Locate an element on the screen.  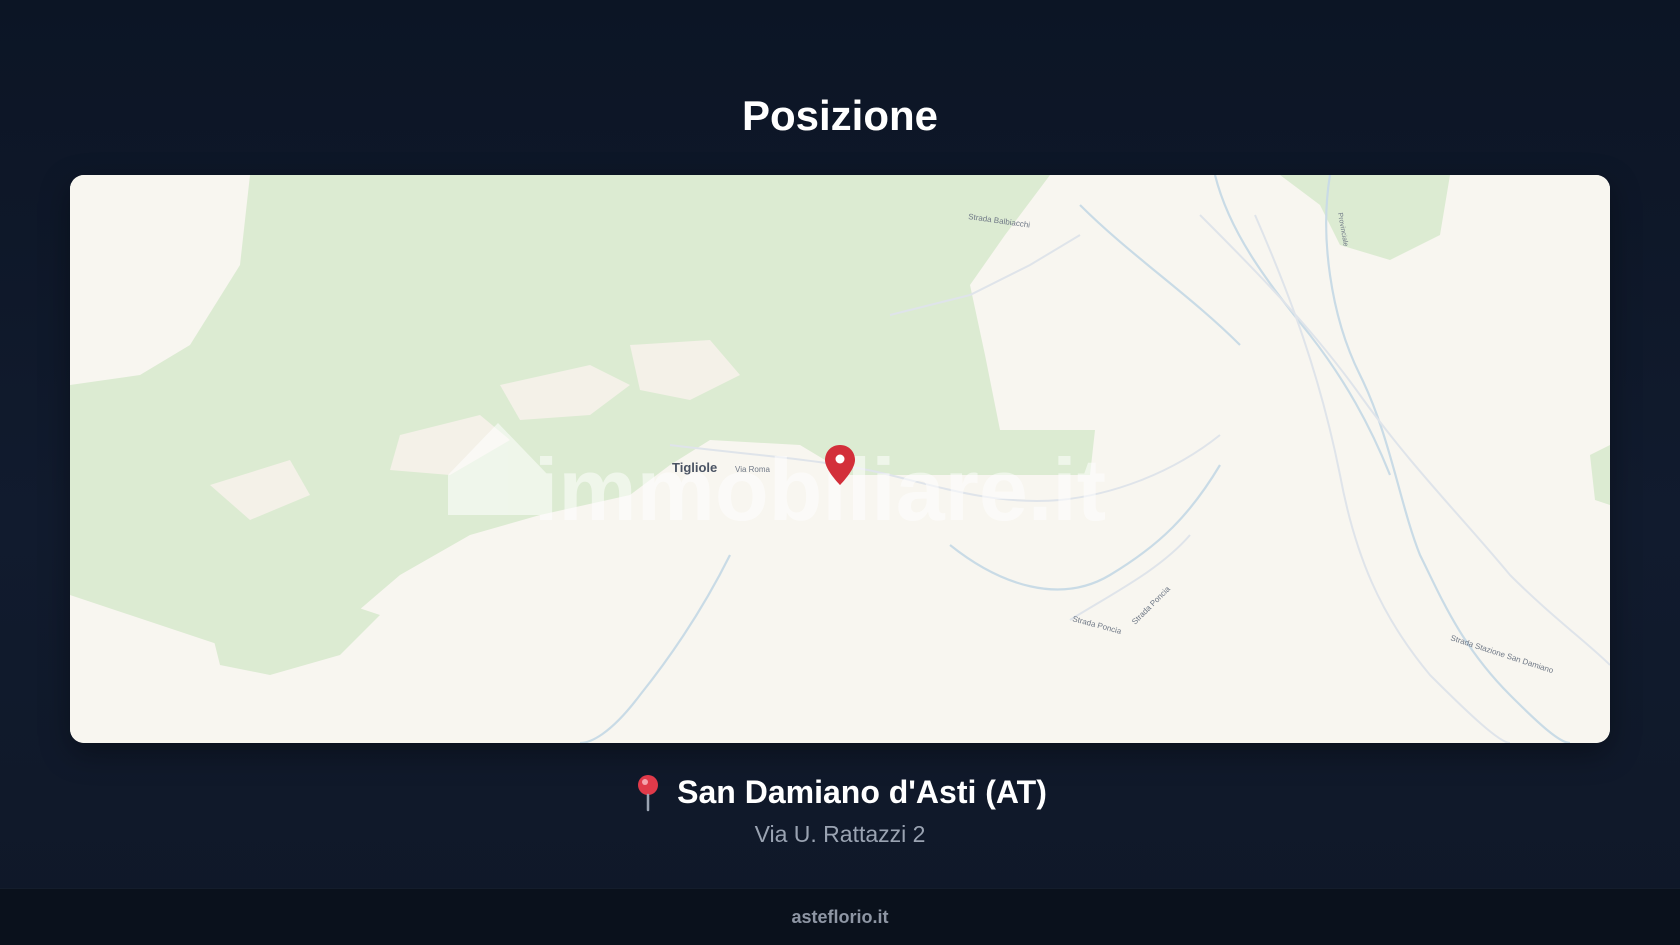
location-summary: San Damiano d'Asti (AT) is located at coordinates (840, 792).